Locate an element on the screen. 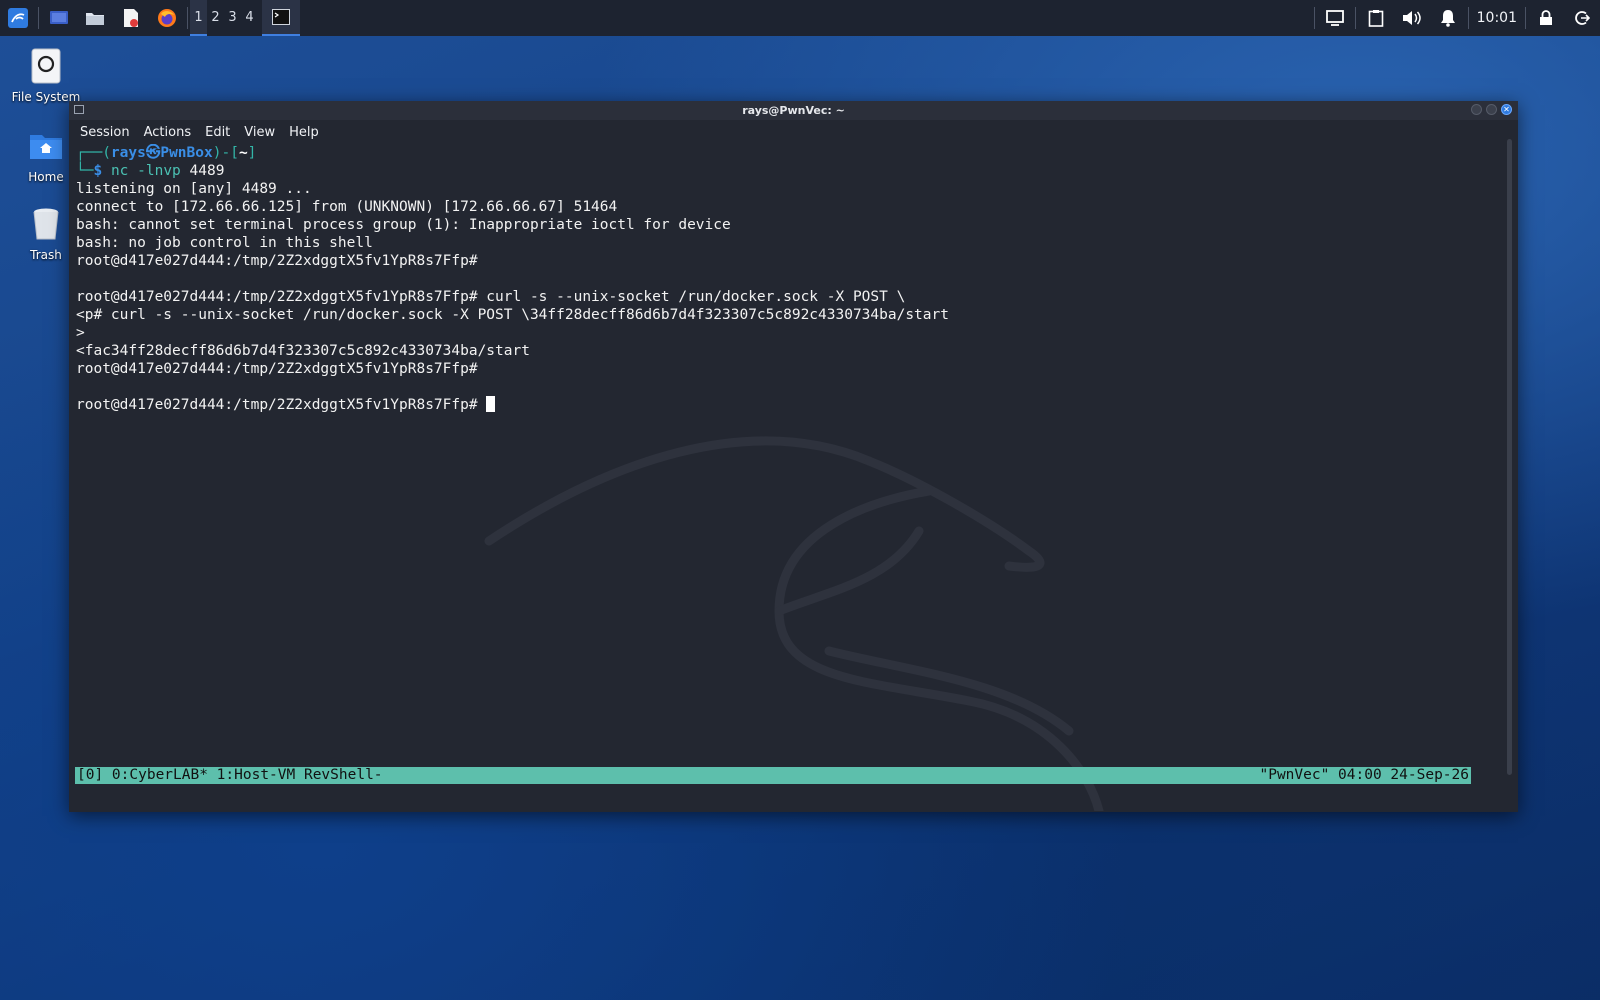 This screenshot has width=1600, height=1000. taskbar-terminal-button is located at coordinates (281, 18).